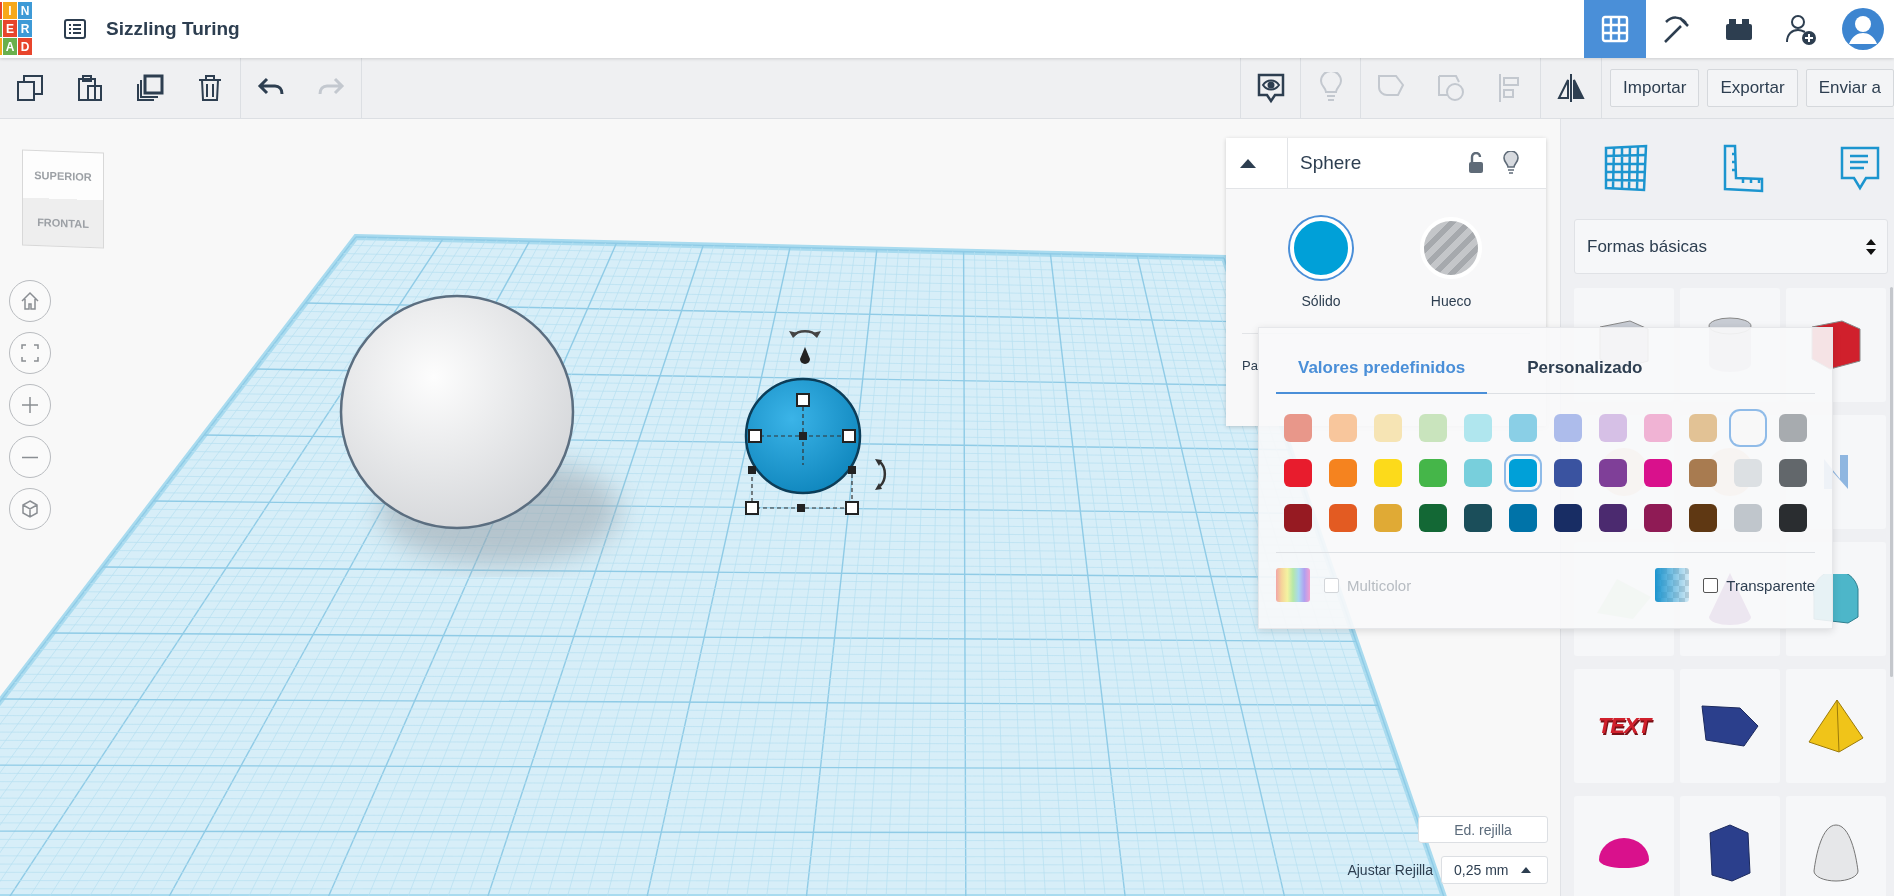 This screenshot has width=1894, height=896. I want to click on copy-icon, so click(30, 88).